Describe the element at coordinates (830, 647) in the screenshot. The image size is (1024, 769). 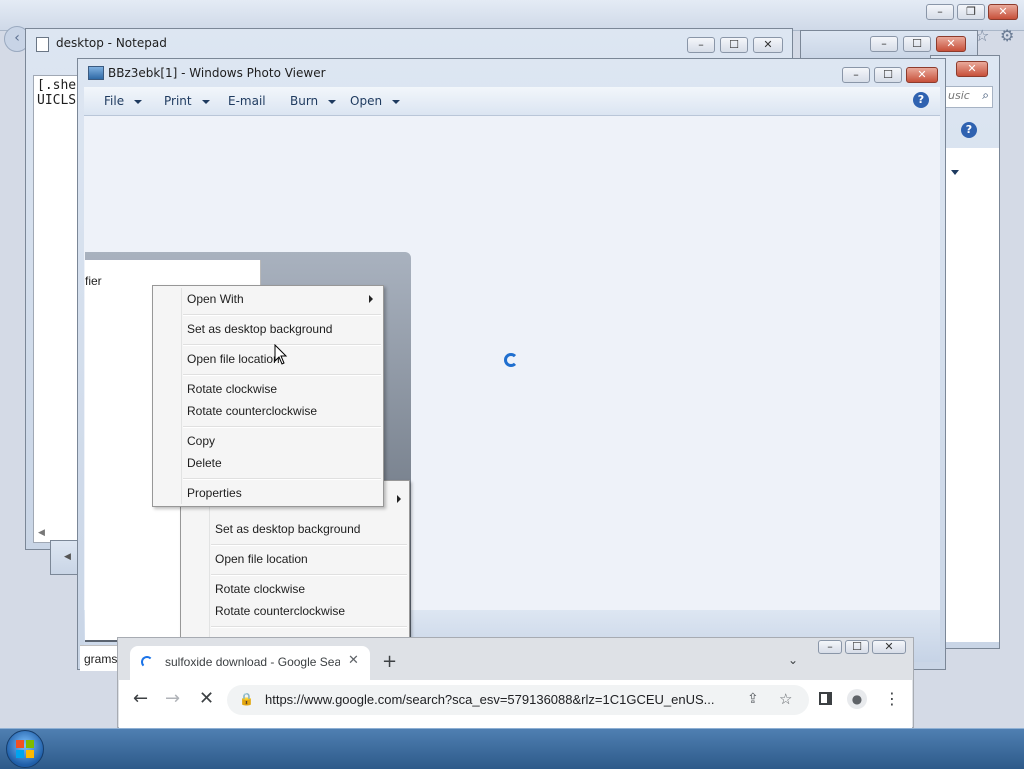
I see `chrome-minimize-button: –` at that location.